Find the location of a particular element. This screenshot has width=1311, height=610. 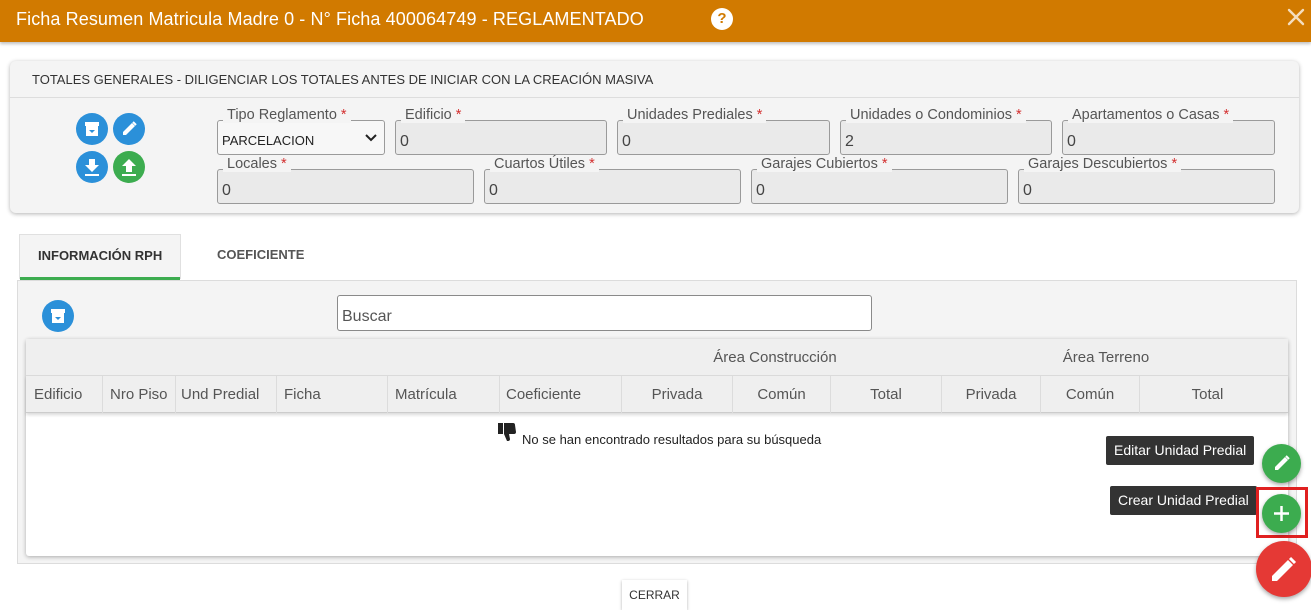

col-construccion-privada: Privada is located at coordinates (677, 394).